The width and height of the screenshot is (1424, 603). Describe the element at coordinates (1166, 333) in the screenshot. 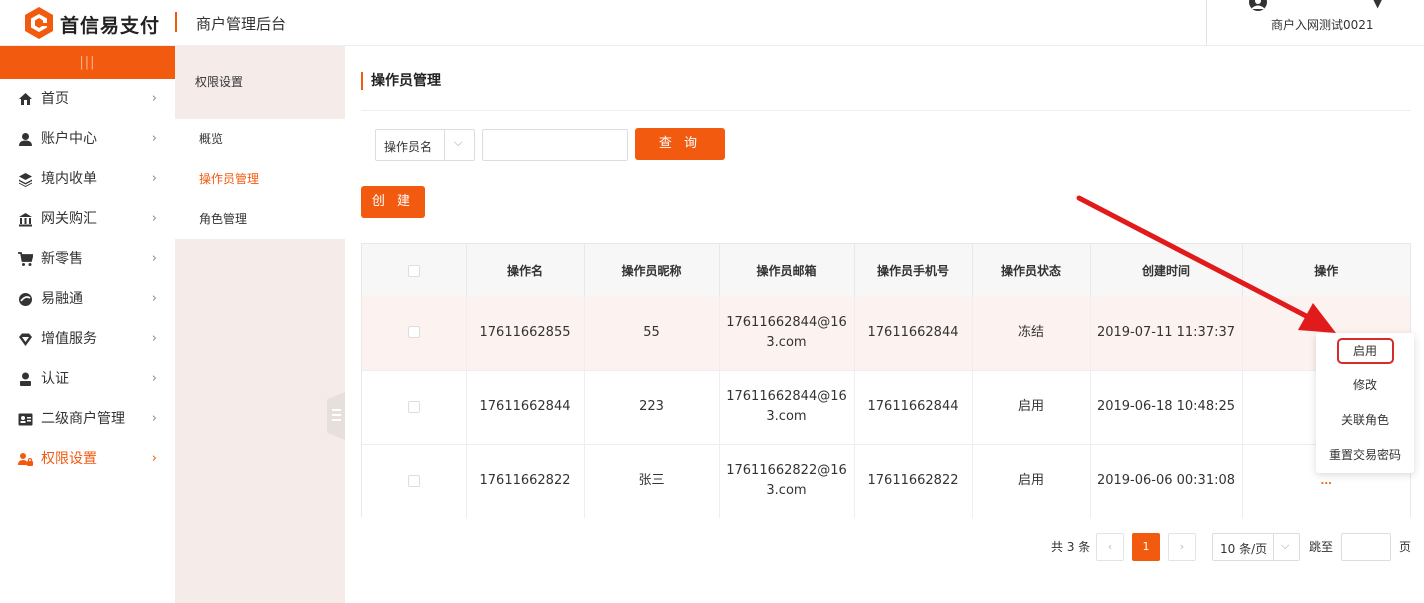

I see `created-time-cell: 2019-07-11 11:37:37` at that location.